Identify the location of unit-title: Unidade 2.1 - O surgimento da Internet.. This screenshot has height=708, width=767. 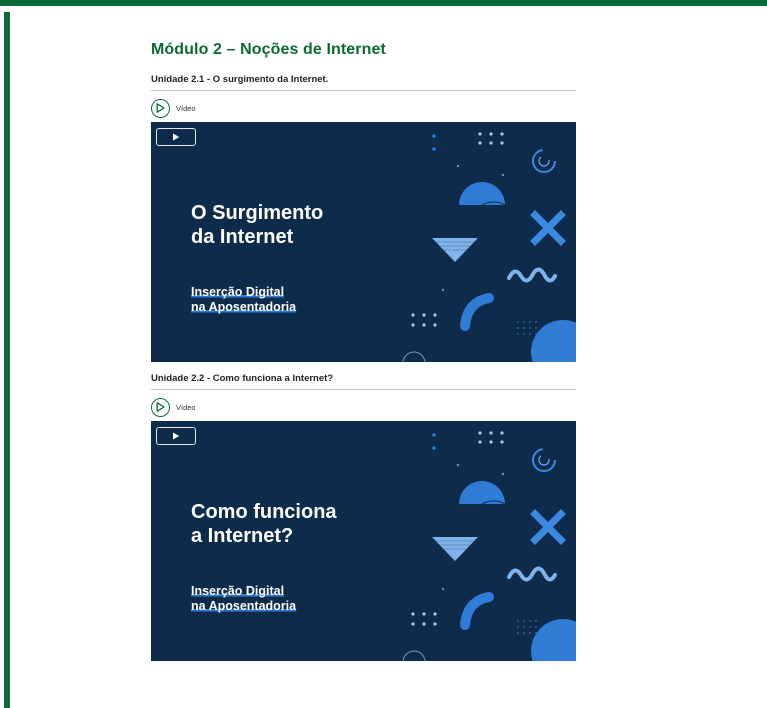
(363, 82).